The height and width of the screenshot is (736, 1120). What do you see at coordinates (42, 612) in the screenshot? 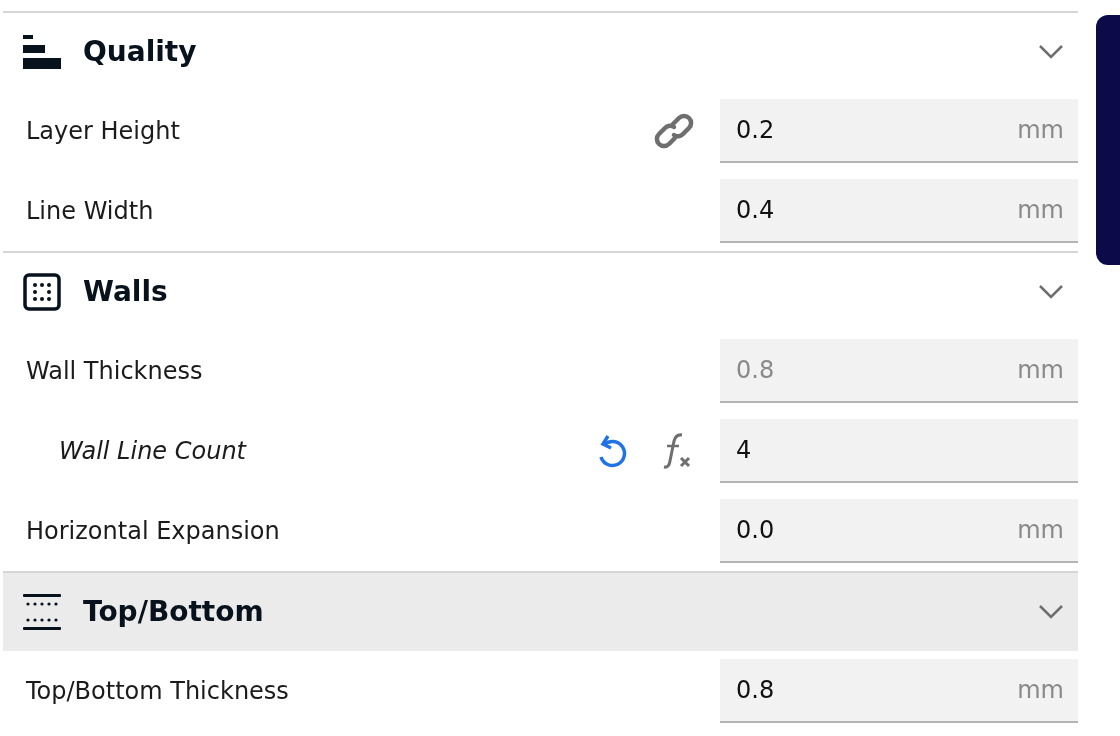
I see `dotted-lines-icon` at bounding box center [42, 612].